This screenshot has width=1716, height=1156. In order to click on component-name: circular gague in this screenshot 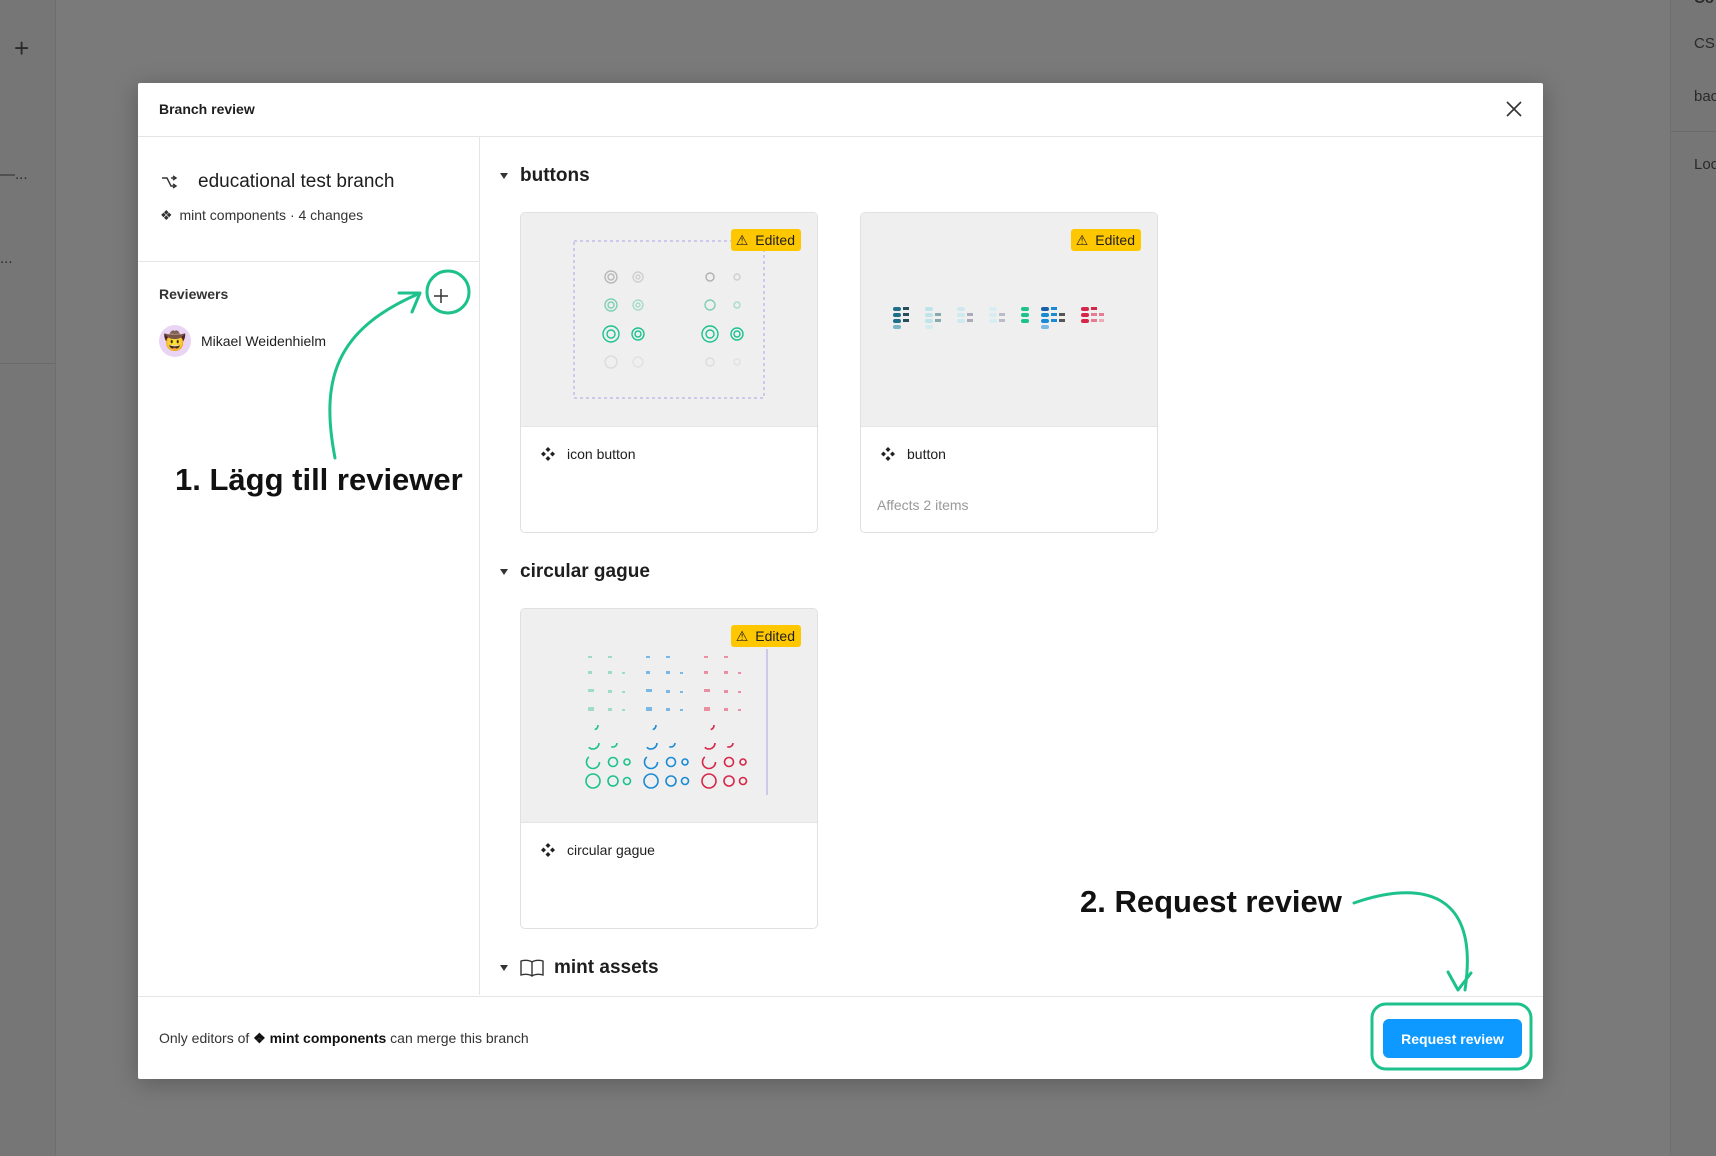, I will do `click(611, 850)`.